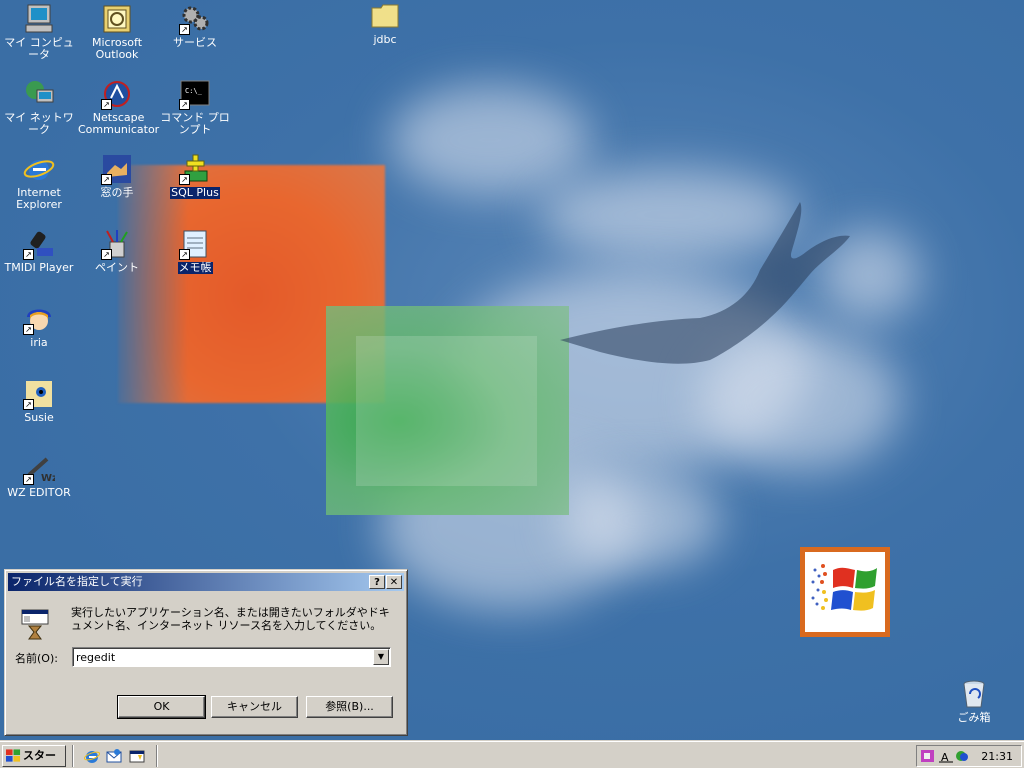 The image size is (1024, 768). What do you see at coordinates (92, 756) in the screenshot?
I see `quick-launch-internet-explorer-icon` at bounding box center [92, 756].